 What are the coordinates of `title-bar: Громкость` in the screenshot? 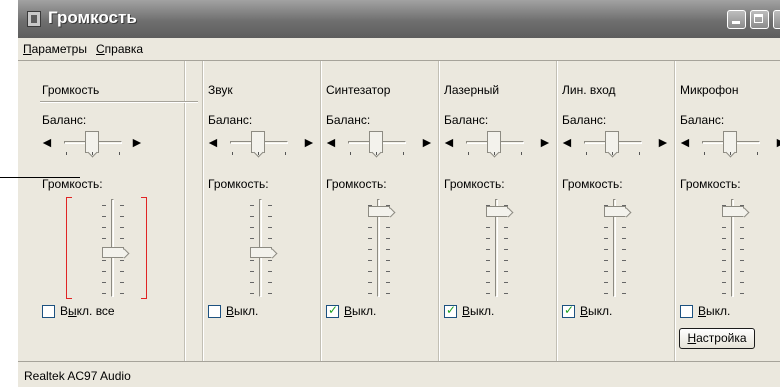 It's located at (399, 19).